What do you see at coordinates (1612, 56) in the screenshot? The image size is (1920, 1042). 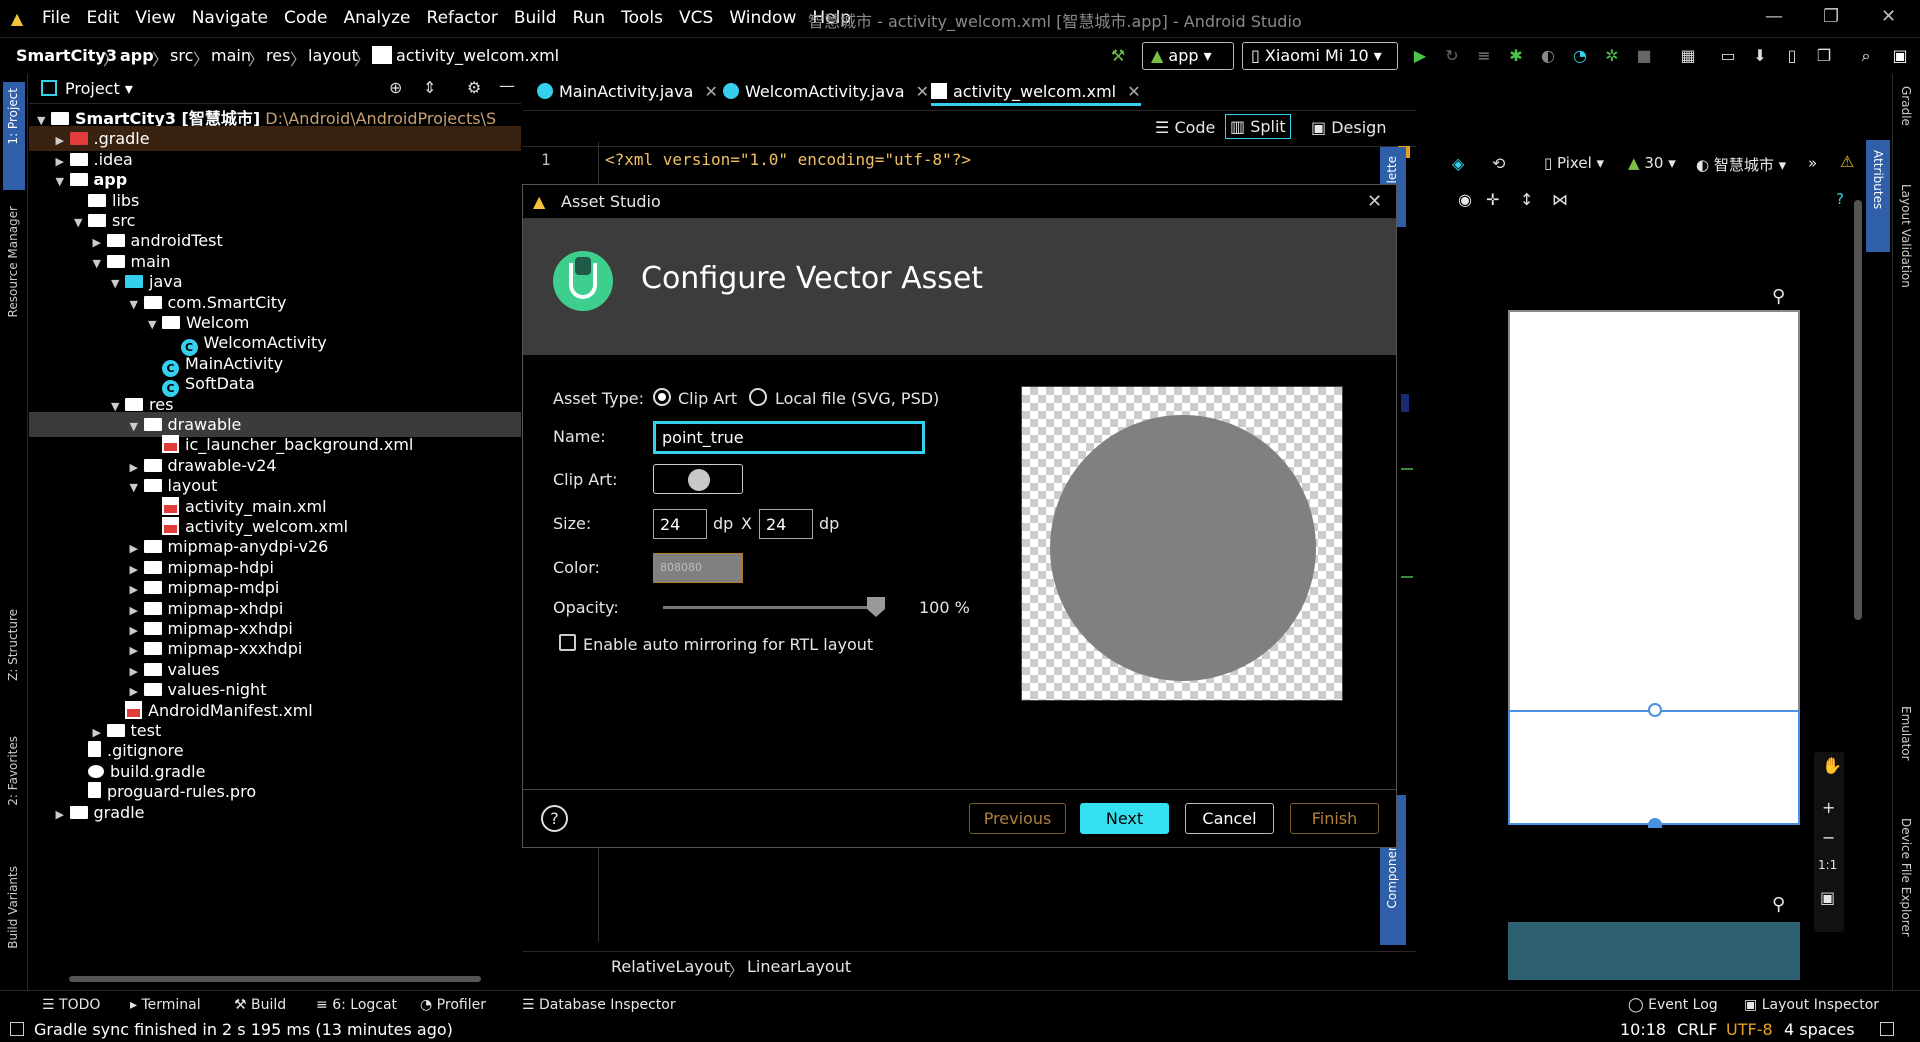 I see `attach-icon: ✲` at bounding box center [1612, 56].